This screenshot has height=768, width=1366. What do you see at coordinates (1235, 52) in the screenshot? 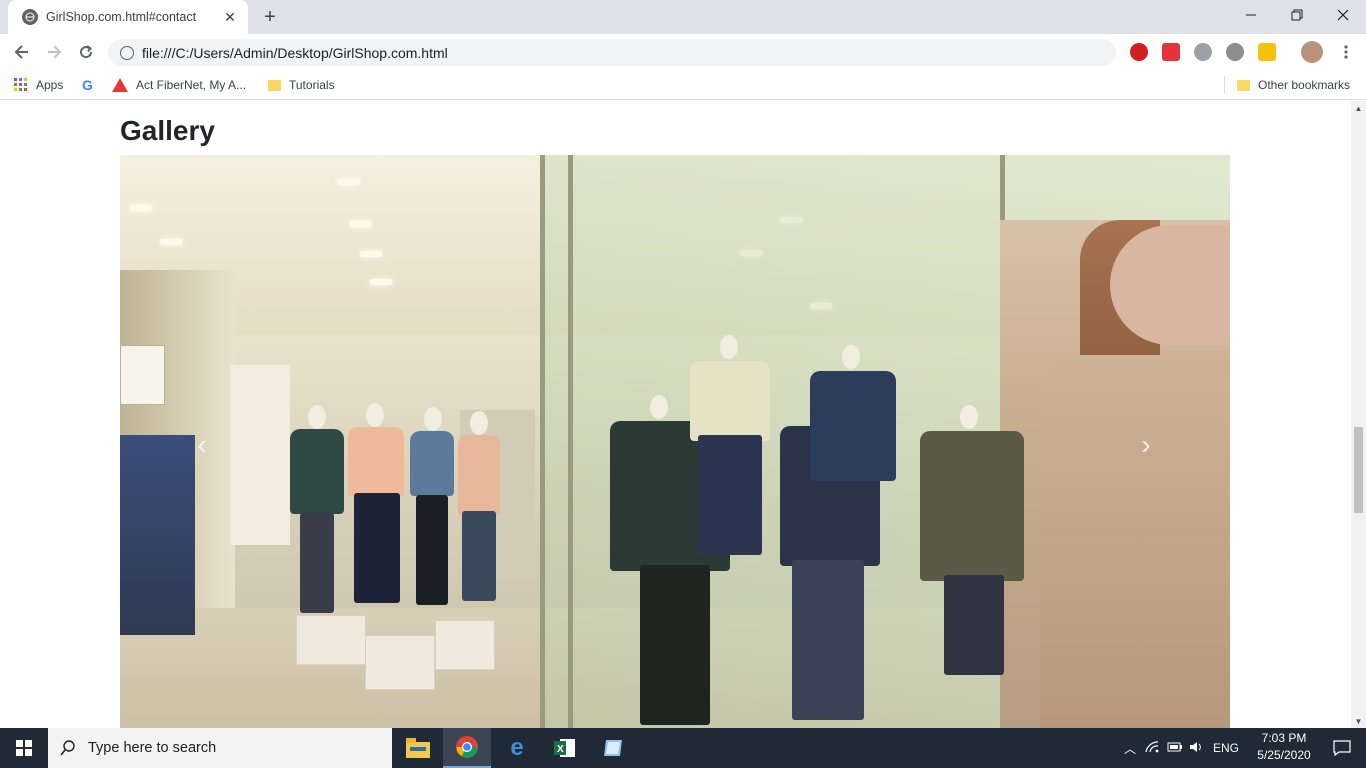
I see `cloud-extension-icon` at bounding box center [1235, 52].